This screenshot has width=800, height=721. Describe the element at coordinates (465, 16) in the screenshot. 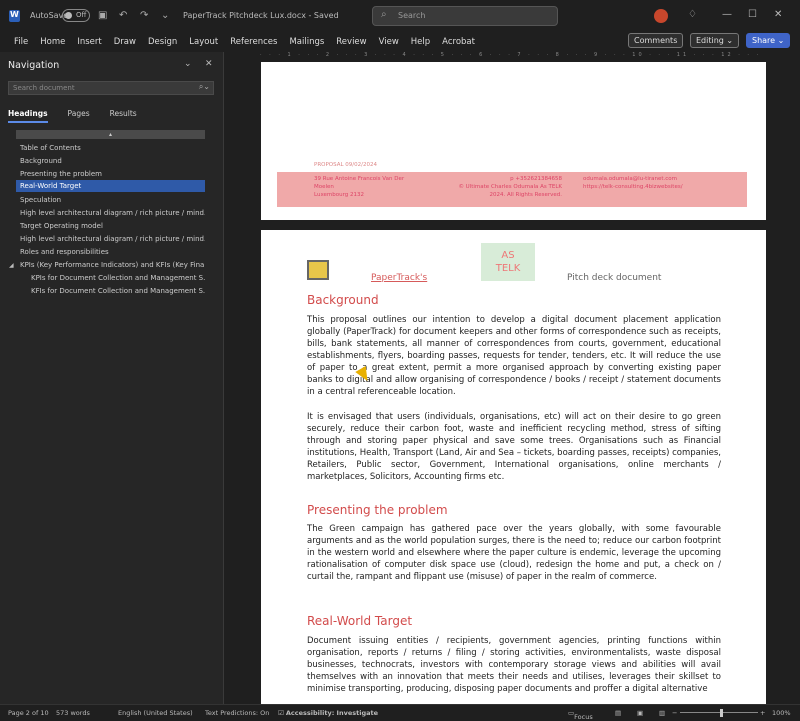

I see `search-box: ⌕ Search` at that location.